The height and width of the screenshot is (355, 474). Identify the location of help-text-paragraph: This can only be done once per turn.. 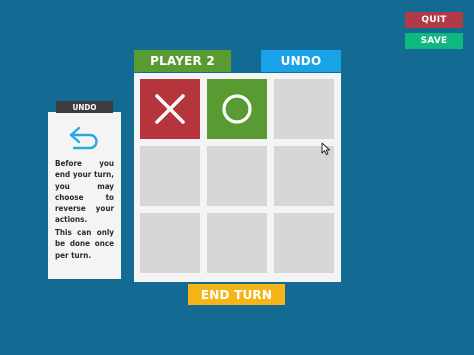
(84, 244).